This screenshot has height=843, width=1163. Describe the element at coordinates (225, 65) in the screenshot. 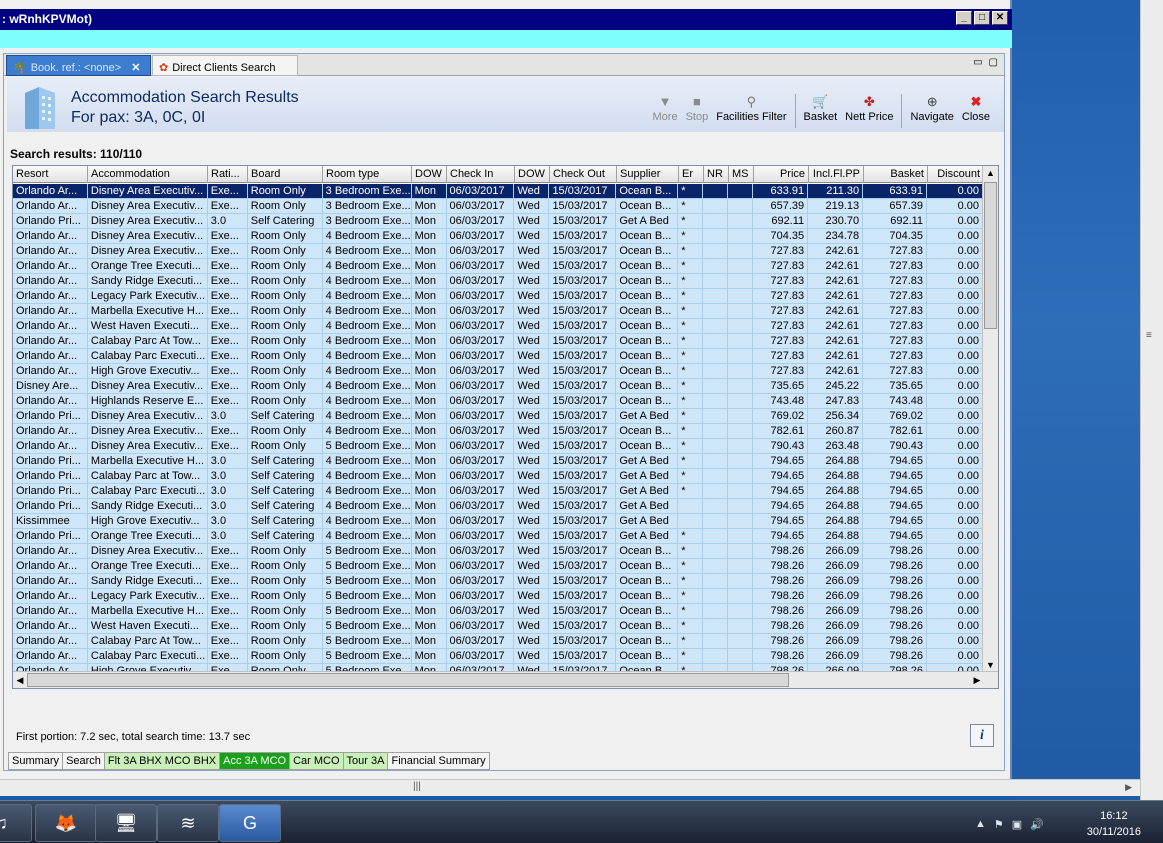

I see `tab-direct-clients-search: ✿ Direct Clients Search` at that location.